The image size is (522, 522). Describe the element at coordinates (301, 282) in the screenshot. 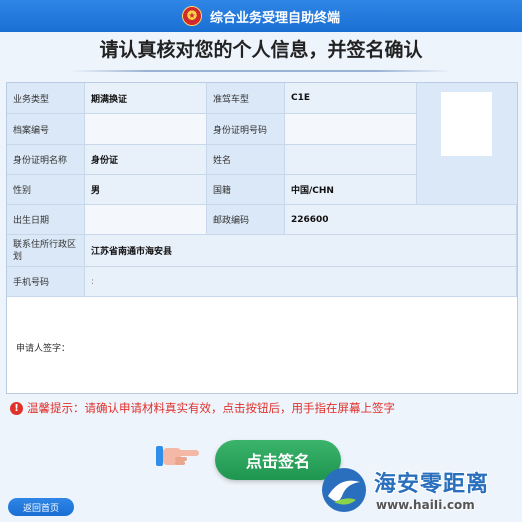

I see `phone-value: :` at that location.